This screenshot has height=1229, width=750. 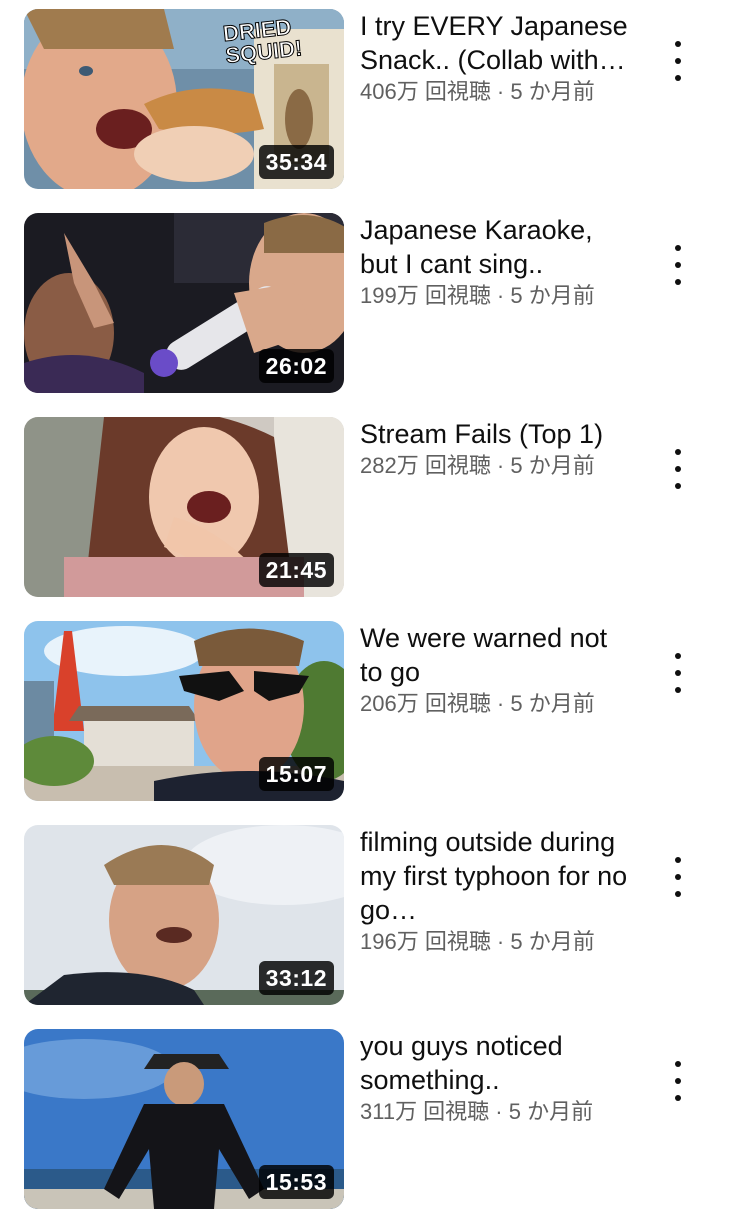 I want to click on duration-badge: 35:34, so click(x=296, y=162).